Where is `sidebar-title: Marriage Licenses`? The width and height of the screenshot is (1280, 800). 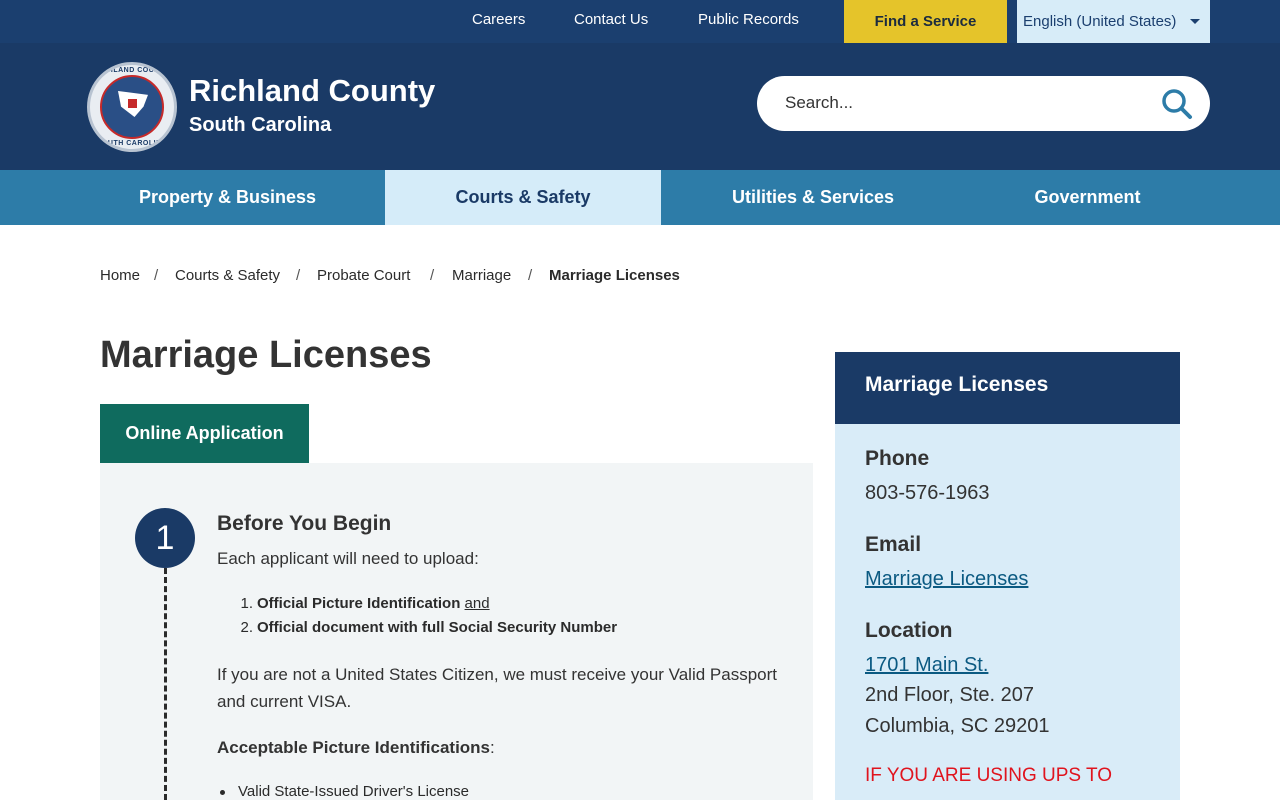 sidebar-title: Marriage Licenses is located at coordinates (1007, 388).